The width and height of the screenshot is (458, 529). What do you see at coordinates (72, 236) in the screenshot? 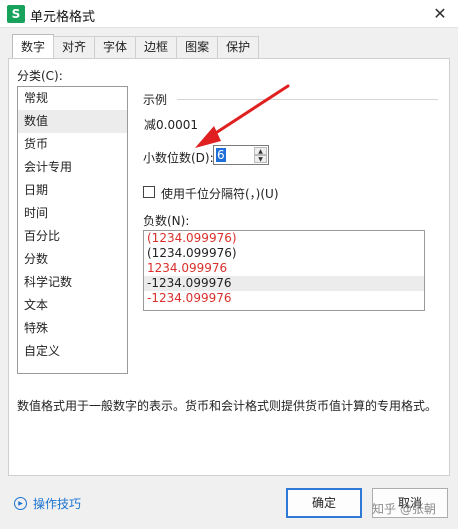
I see `category-item-percentage: 百分比` at bounding box center [72, 236].